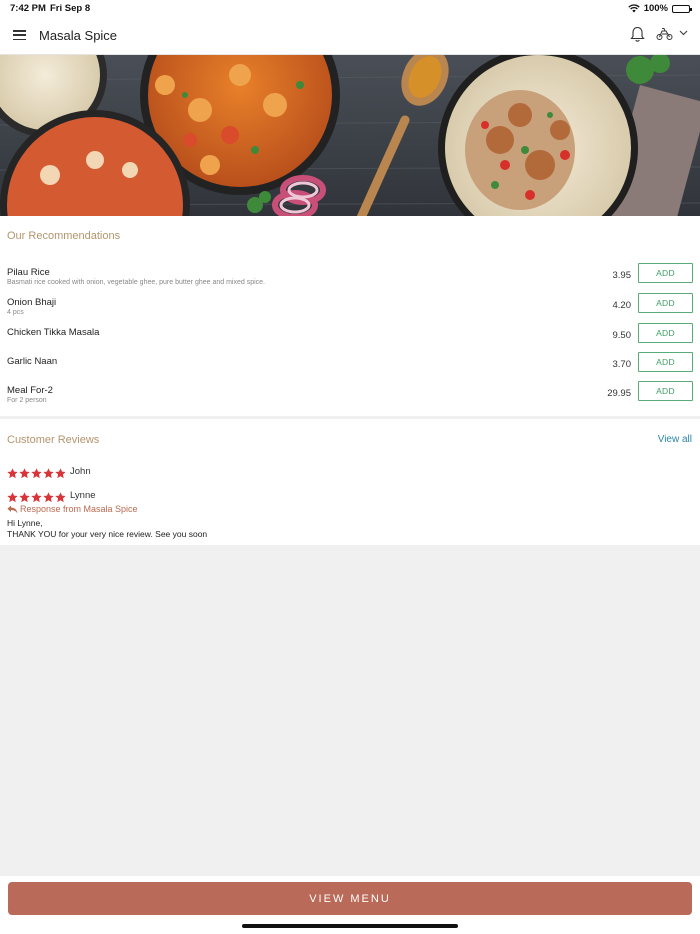  What do you see at coordinates (32, 361) in the screenshot?
I see `item-name: Garlic Naan` at bounding box center [32, 361].